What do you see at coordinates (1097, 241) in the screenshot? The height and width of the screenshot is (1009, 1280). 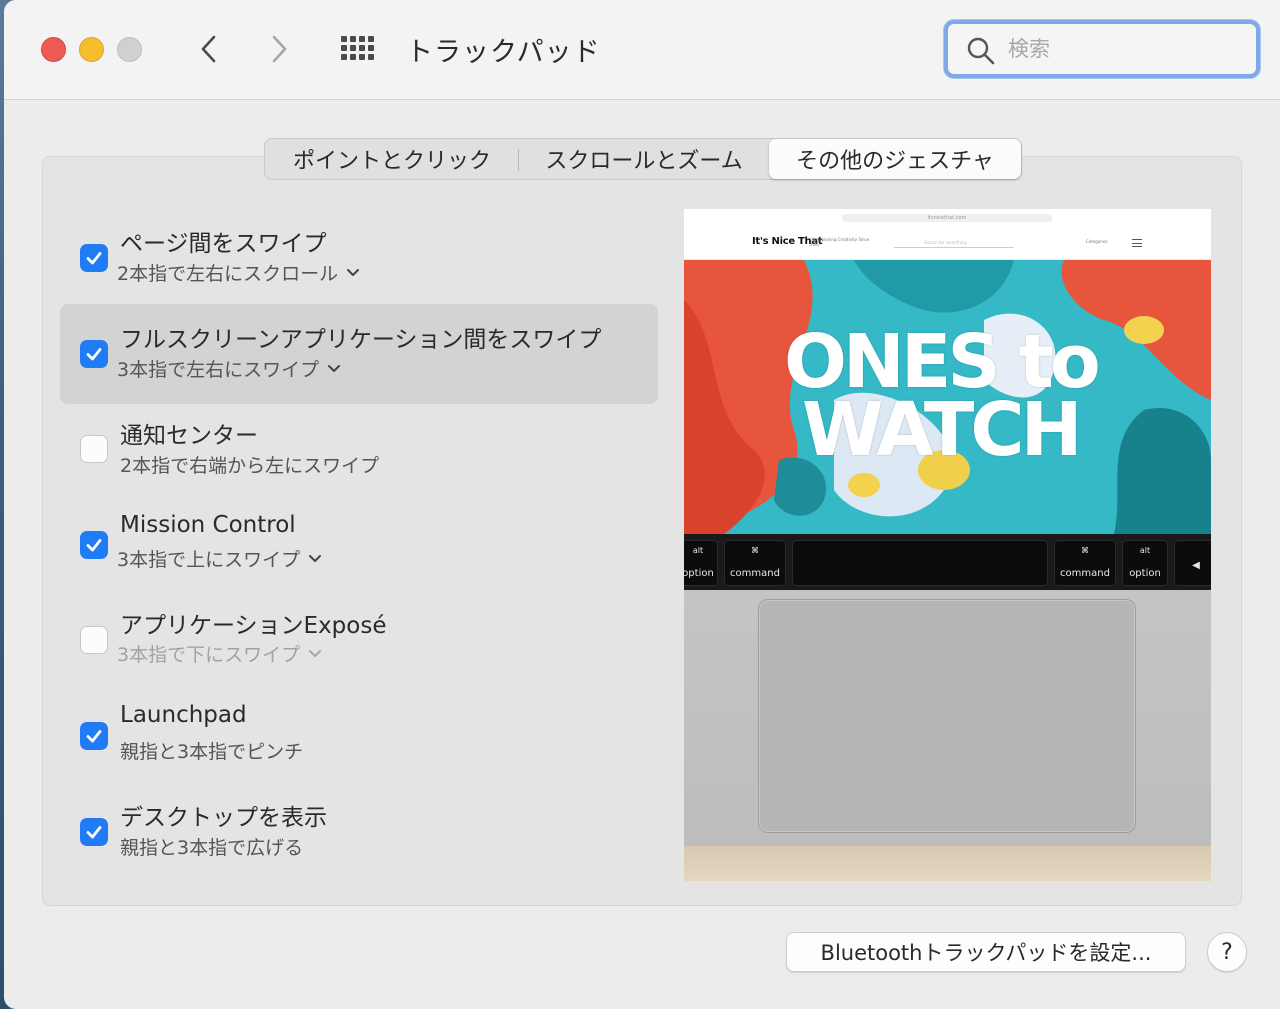 I see `preview-site-categories: Categories` at bounding box center [1097, 241].